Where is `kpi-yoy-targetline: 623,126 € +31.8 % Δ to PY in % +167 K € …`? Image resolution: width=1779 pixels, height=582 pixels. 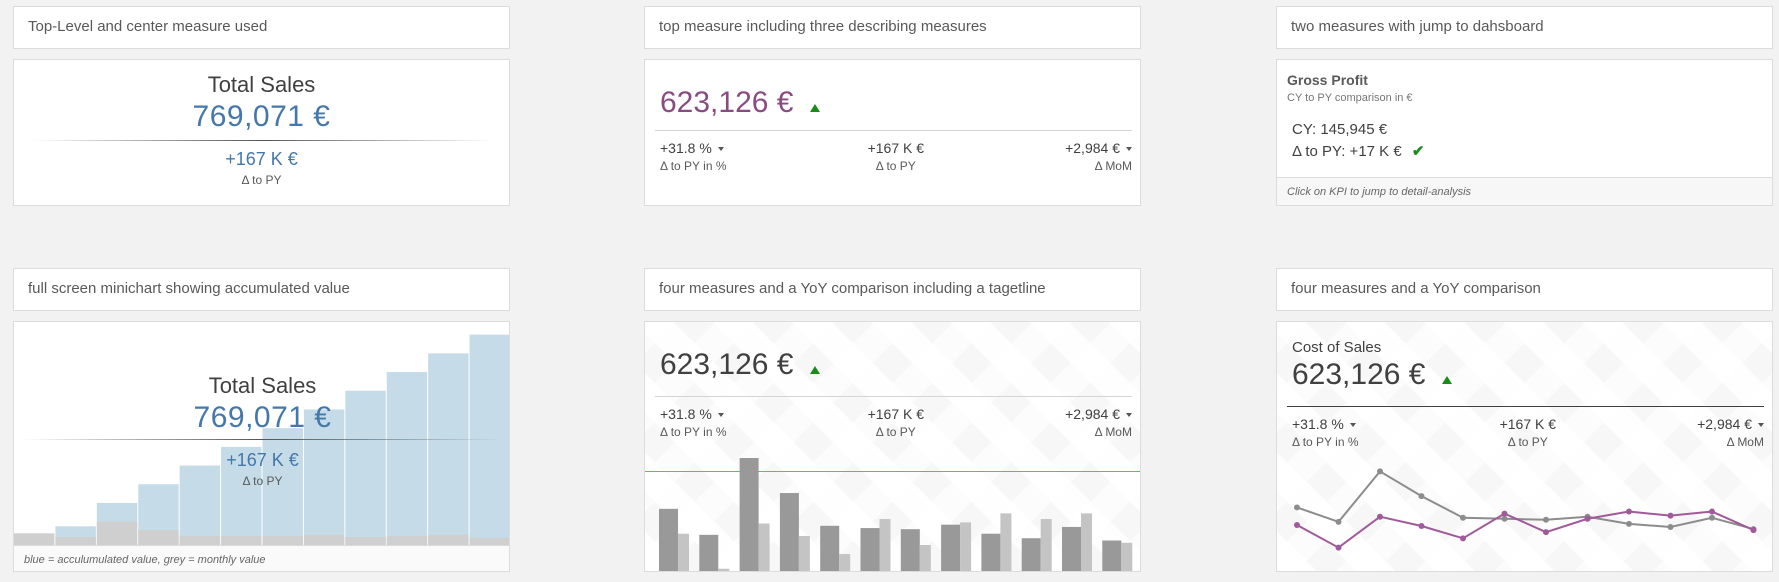
kpi-yoy-targetline: 623,126 € +31.8 % Δ to PY in % +167 K € … is located at coordinates (892, 446).